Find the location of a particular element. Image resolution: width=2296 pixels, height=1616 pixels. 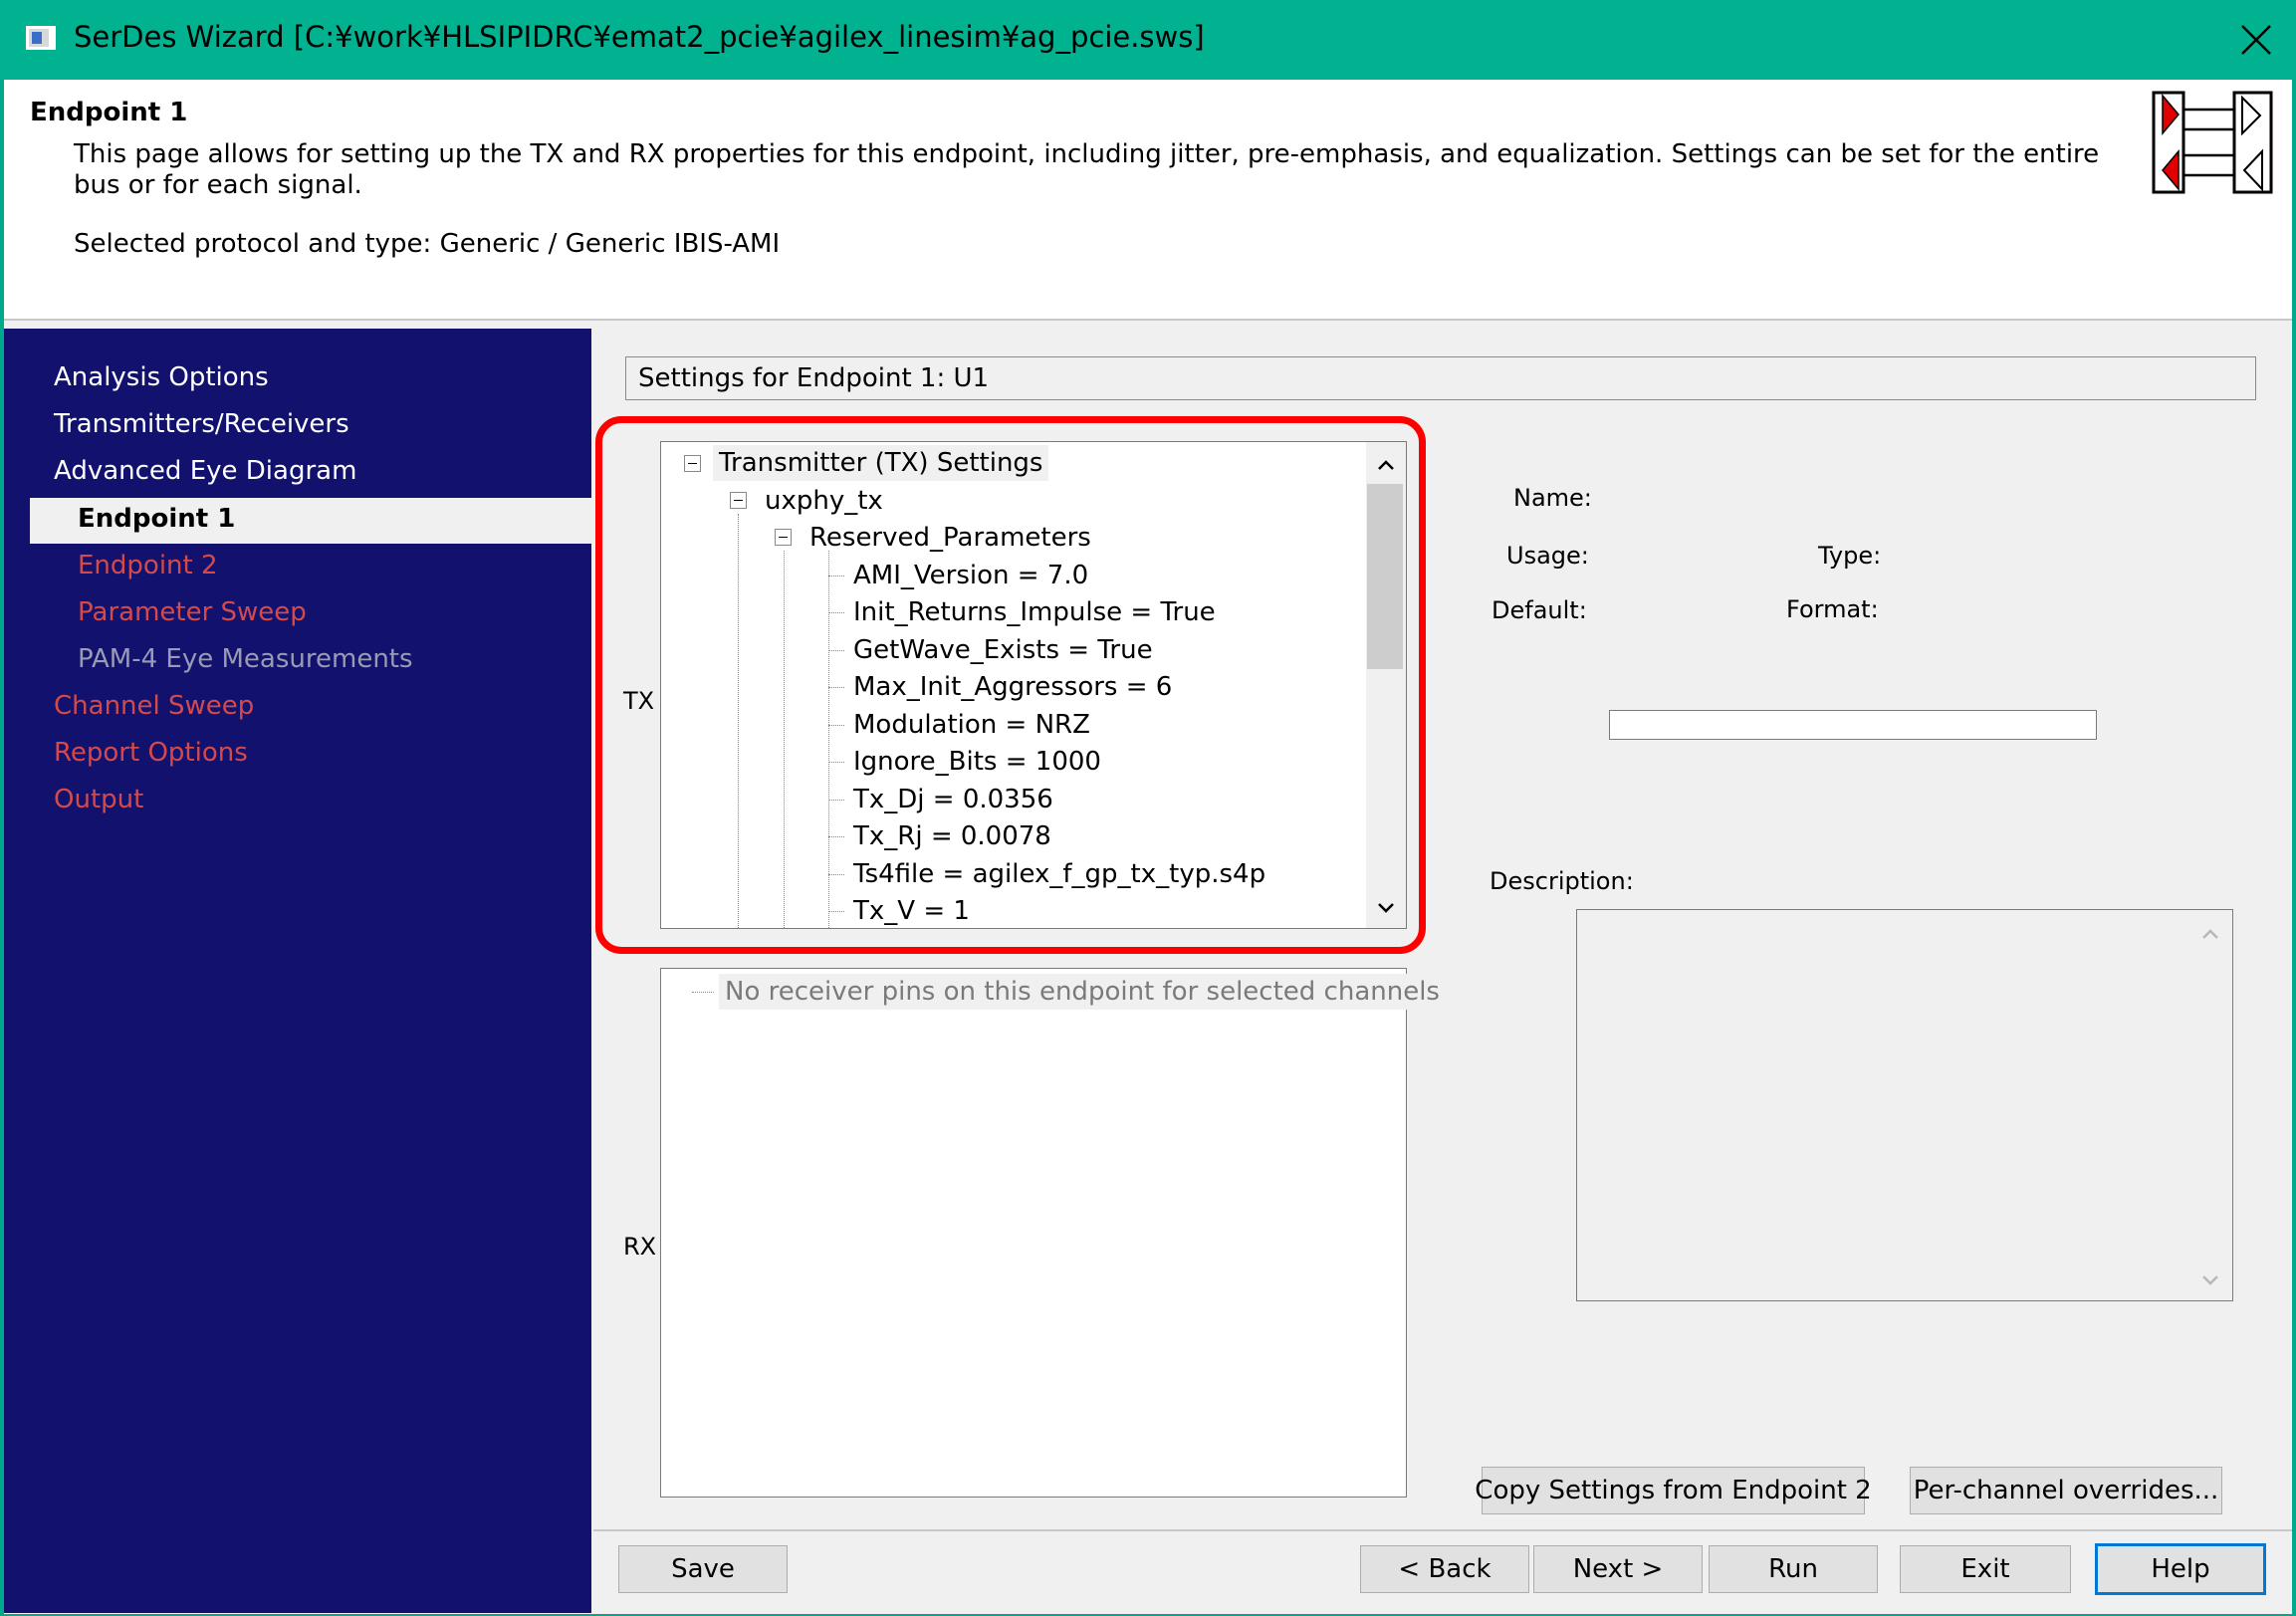

tree-node-reserved-parameters: Reserved_Parameters is located at coordinates (950, 538).